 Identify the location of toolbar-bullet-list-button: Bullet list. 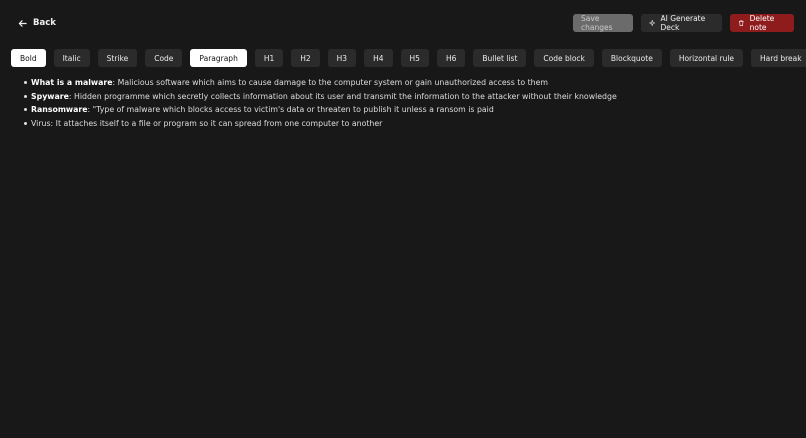
(500, 58).